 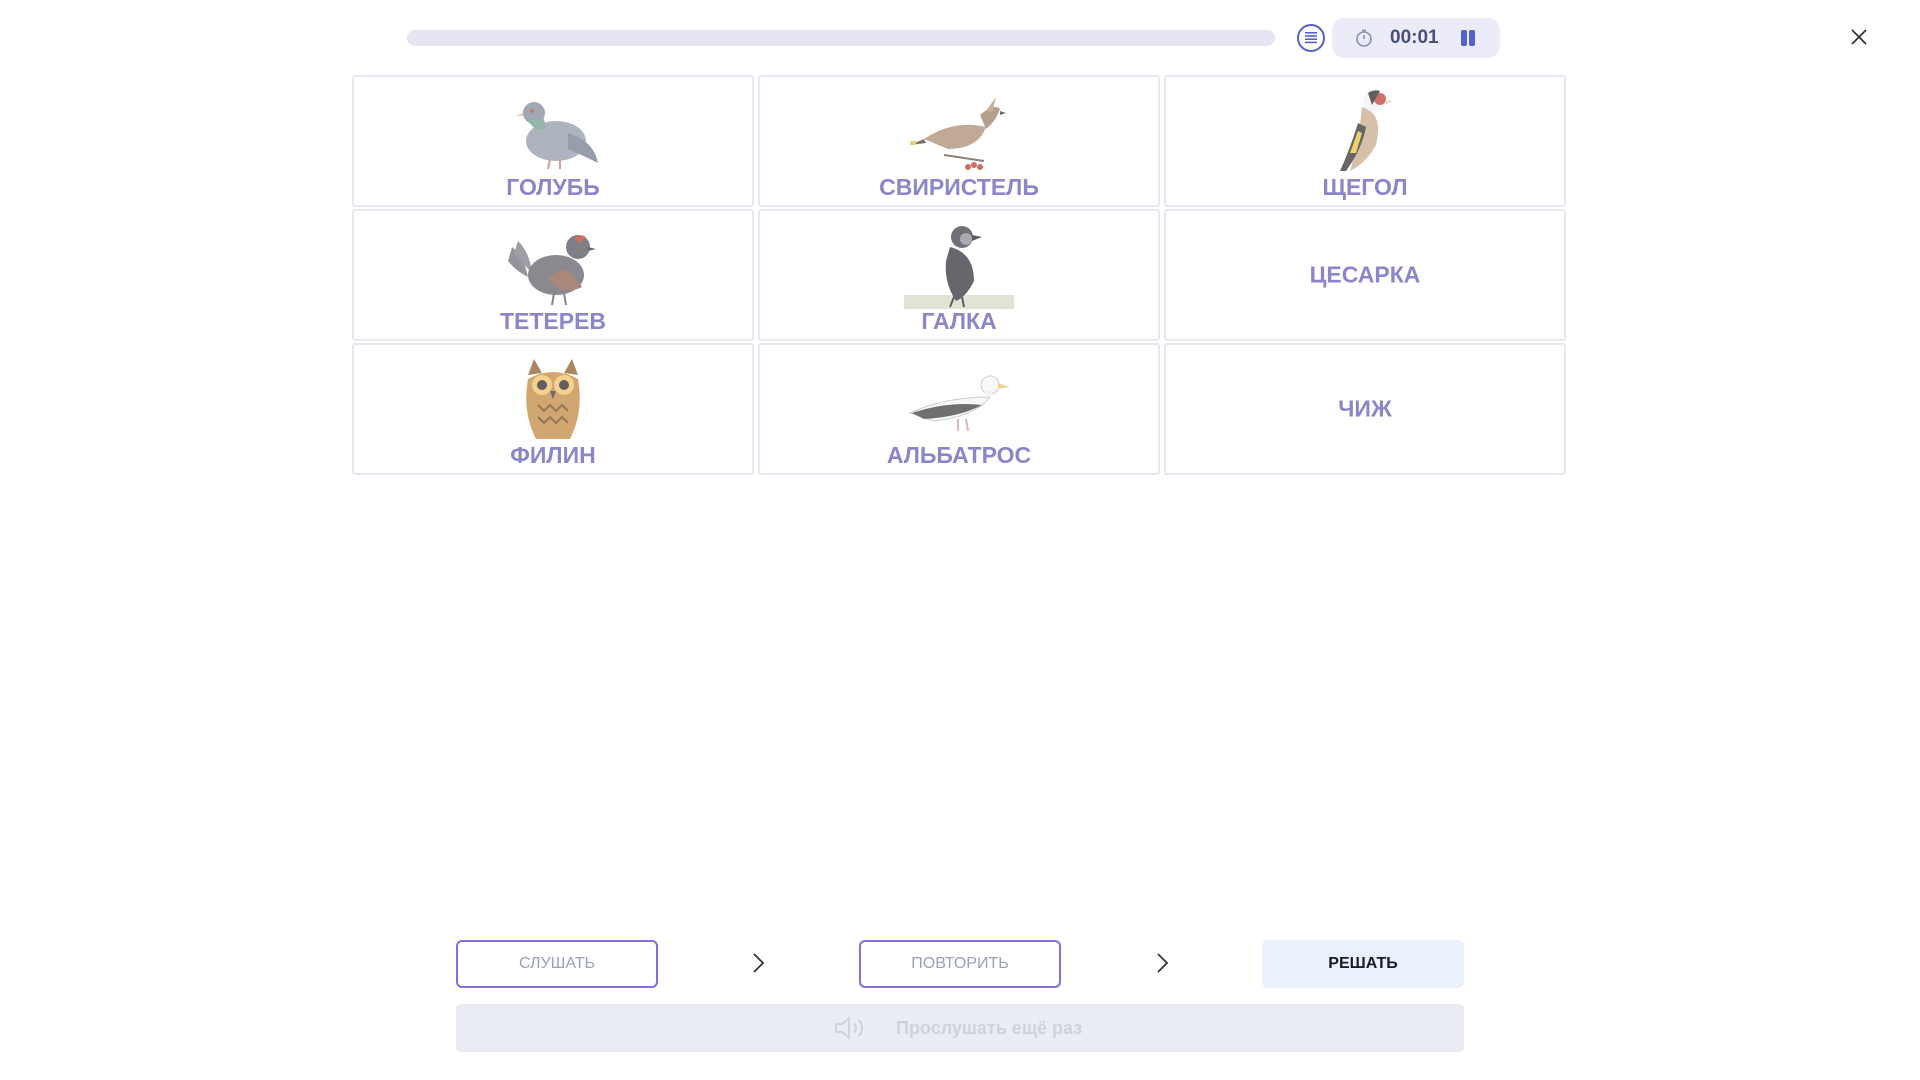 What do you see at coordinates (1363, 964) in the screenshot?
I see `solve-button: РЕШАТЬ` at bounding box center [1363, 964].